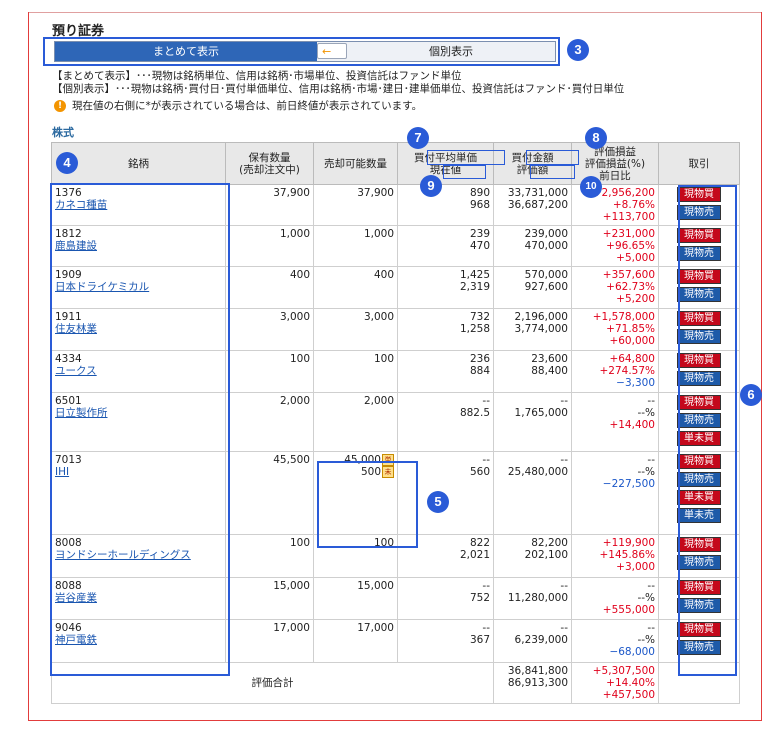  I want to click on current-price: 752, so click(479, 598).